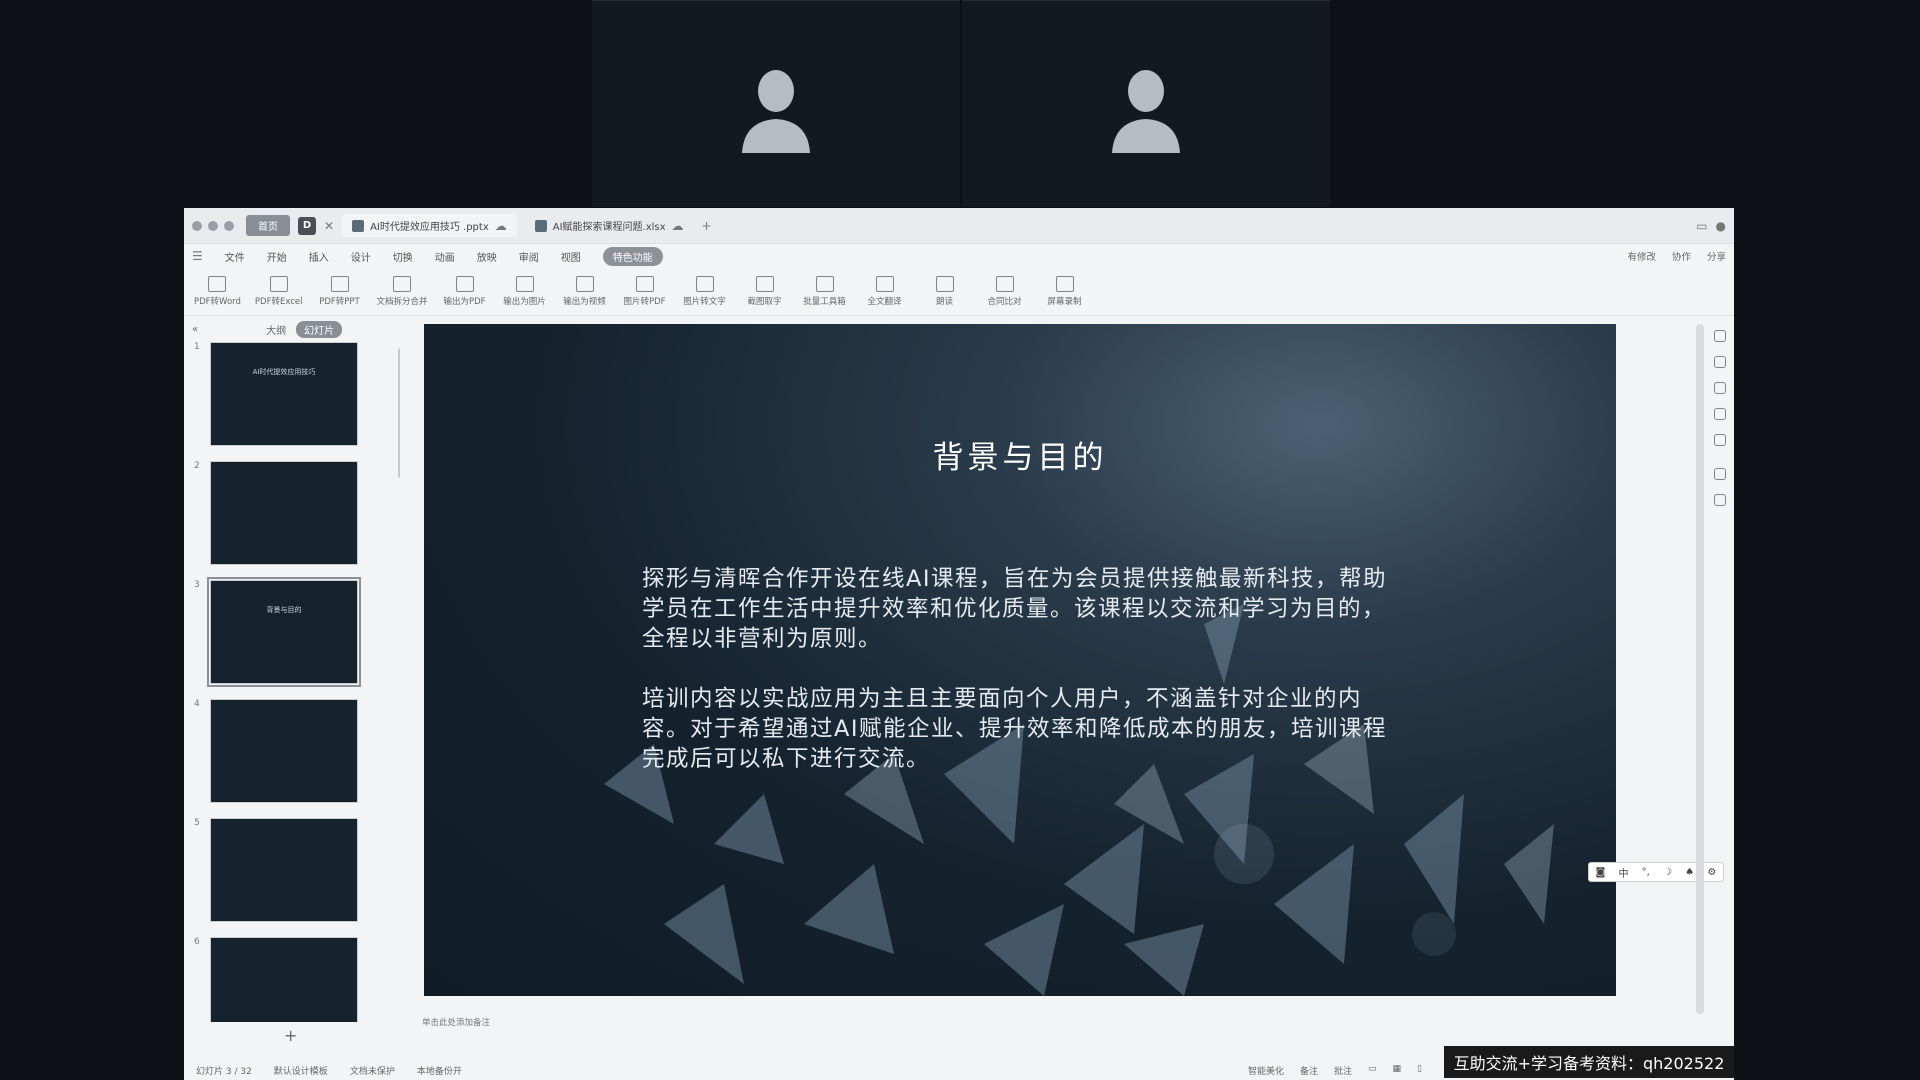 Image resolution: width=1920 pixels, height=1080 pixels. What do you see at coordinates (403, 256) in the screenshot?
I see `menu-transition: 切换` at bounding box center [403, 256].